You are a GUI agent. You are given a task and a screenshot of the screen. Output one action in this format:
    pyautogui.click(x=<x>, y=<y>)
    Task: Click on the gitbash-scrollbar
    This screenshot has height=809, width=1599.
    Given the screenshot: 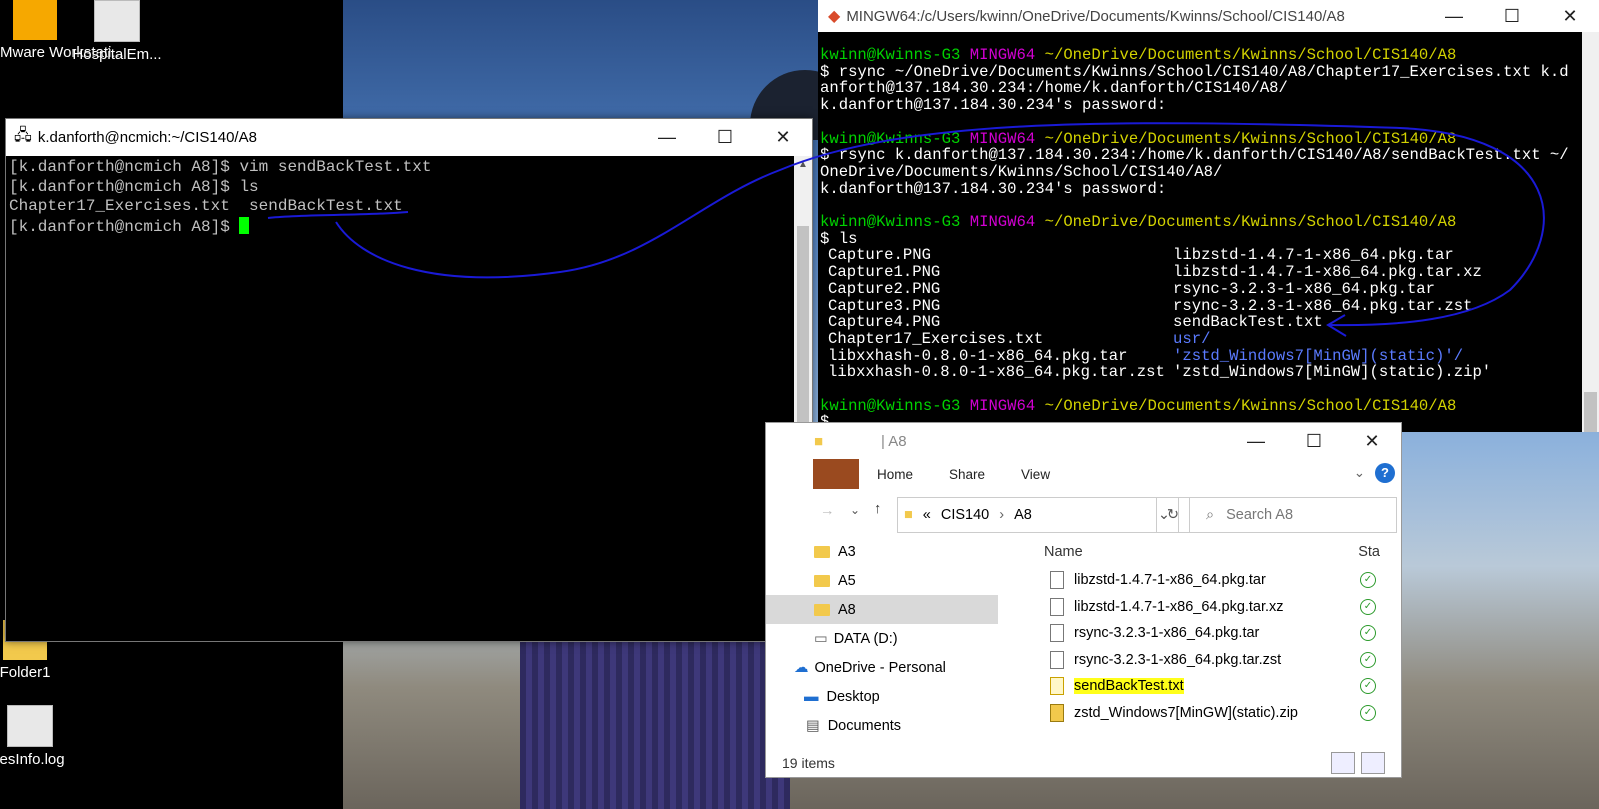 What is the action you would take?
    pyautogui.click(x=1590, y=232)
    